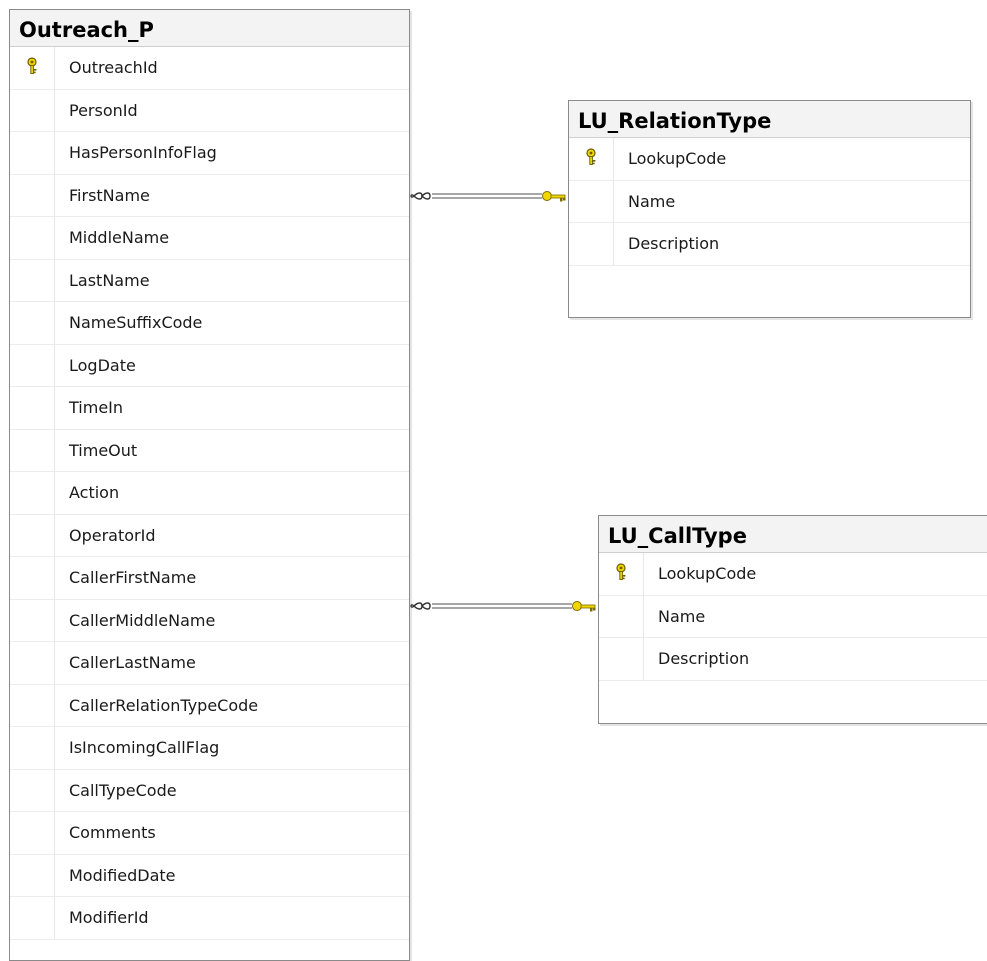  What do you see at coordinates (209, 280) in the screenshot?
I see `column-row: LastName` at bounding box center [209, 280].